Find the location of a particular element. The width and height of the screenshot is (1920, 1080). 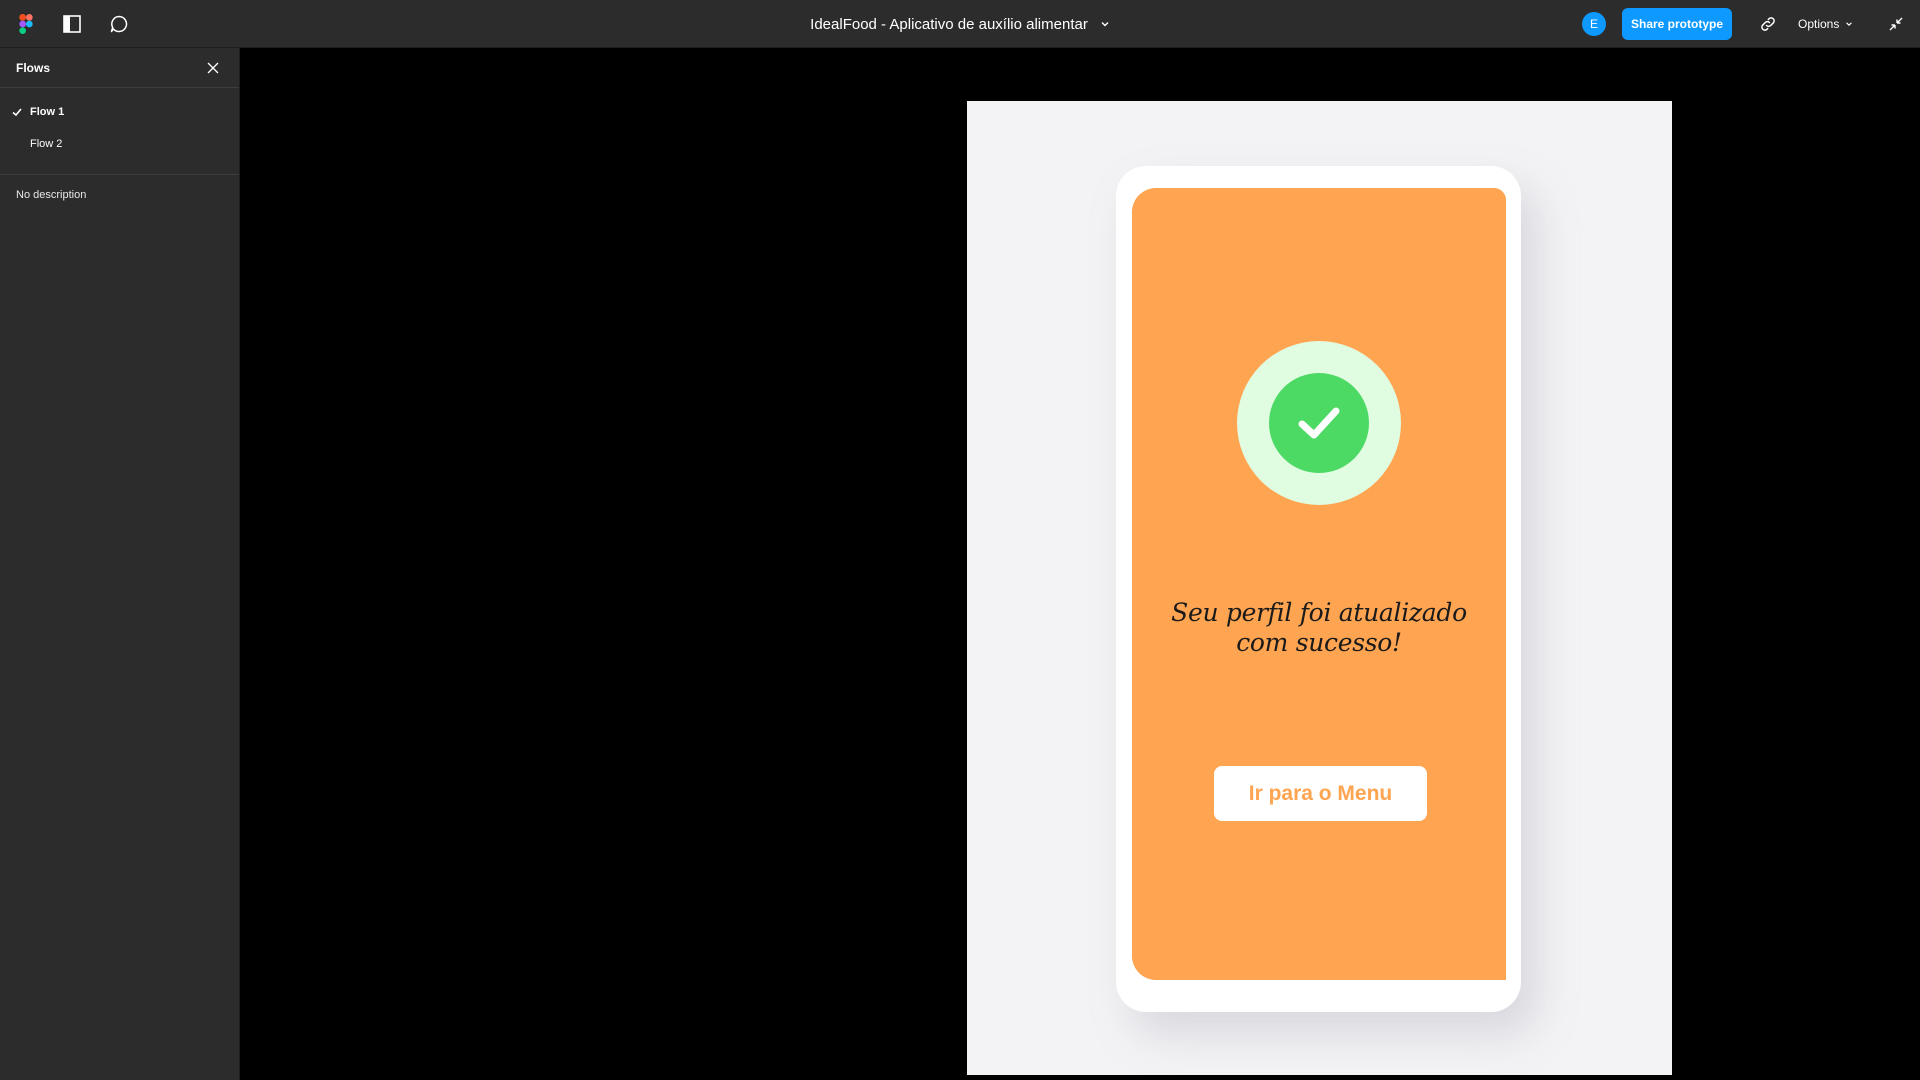

collapse-icon is located at coordinates (1896, 24).